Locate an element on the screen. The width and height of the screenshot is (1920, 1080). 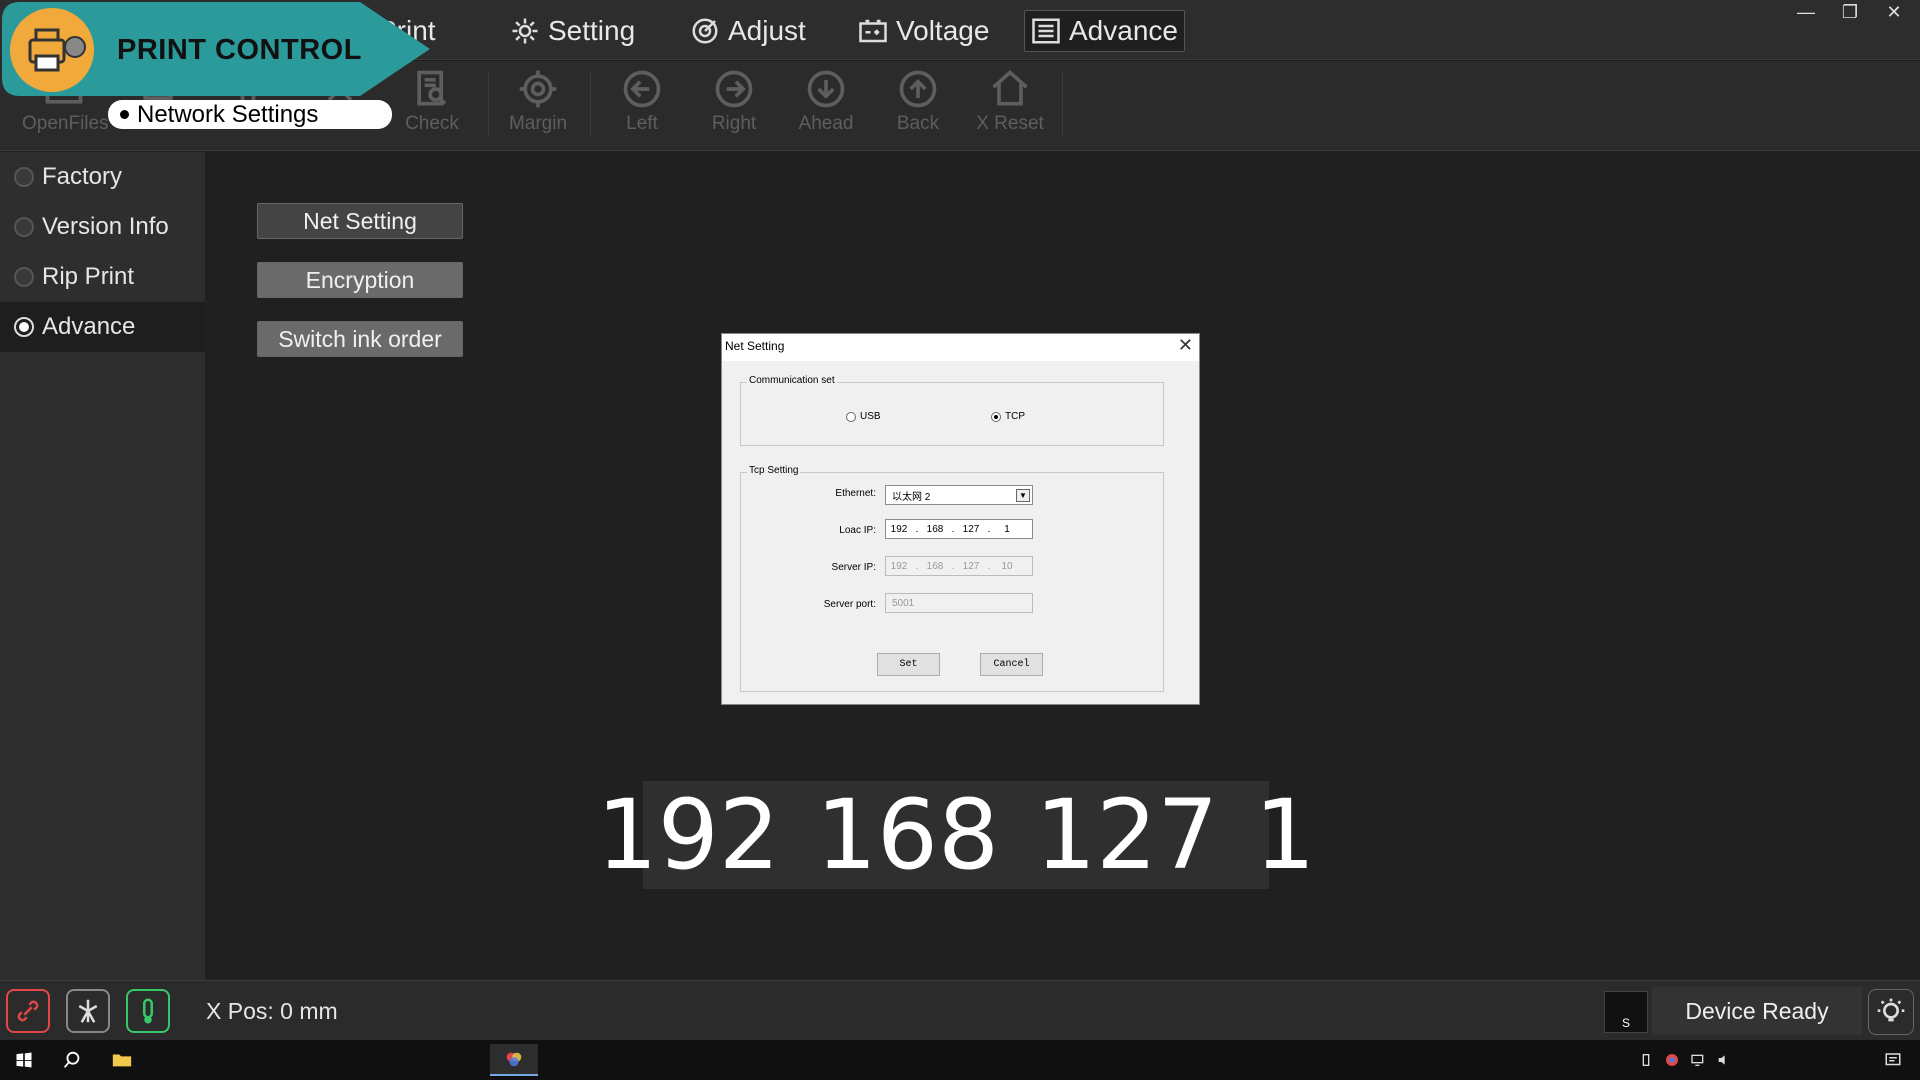
print-control-taskbar-button is located at coordinates (514, 1060).